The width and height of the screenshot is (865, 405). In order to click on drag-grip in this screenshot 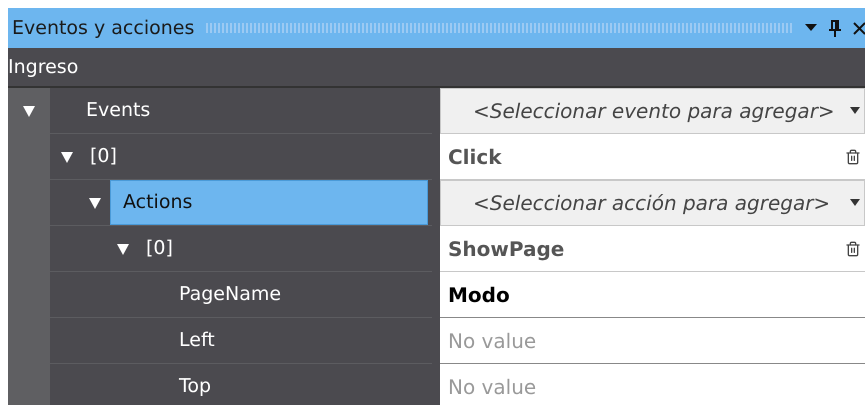, I will do `click(499, 28)`.